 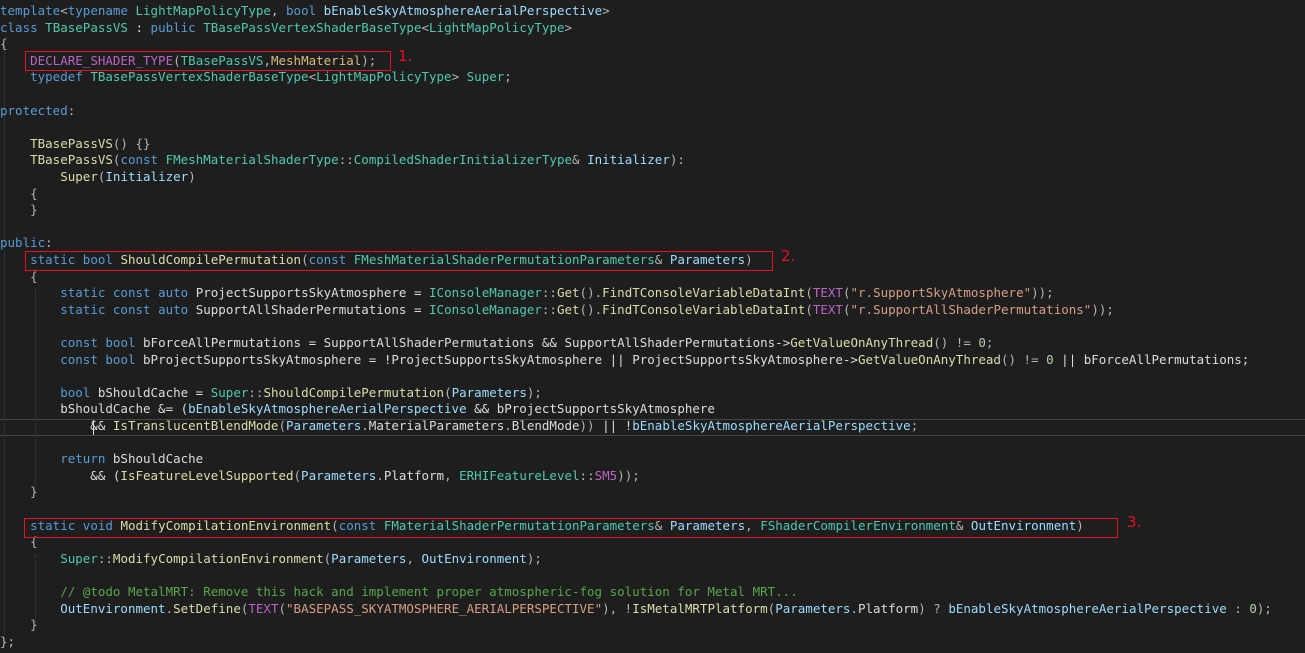 I want to click on code-token: ERHIFeatureLevel, so click(x=519, y=475).